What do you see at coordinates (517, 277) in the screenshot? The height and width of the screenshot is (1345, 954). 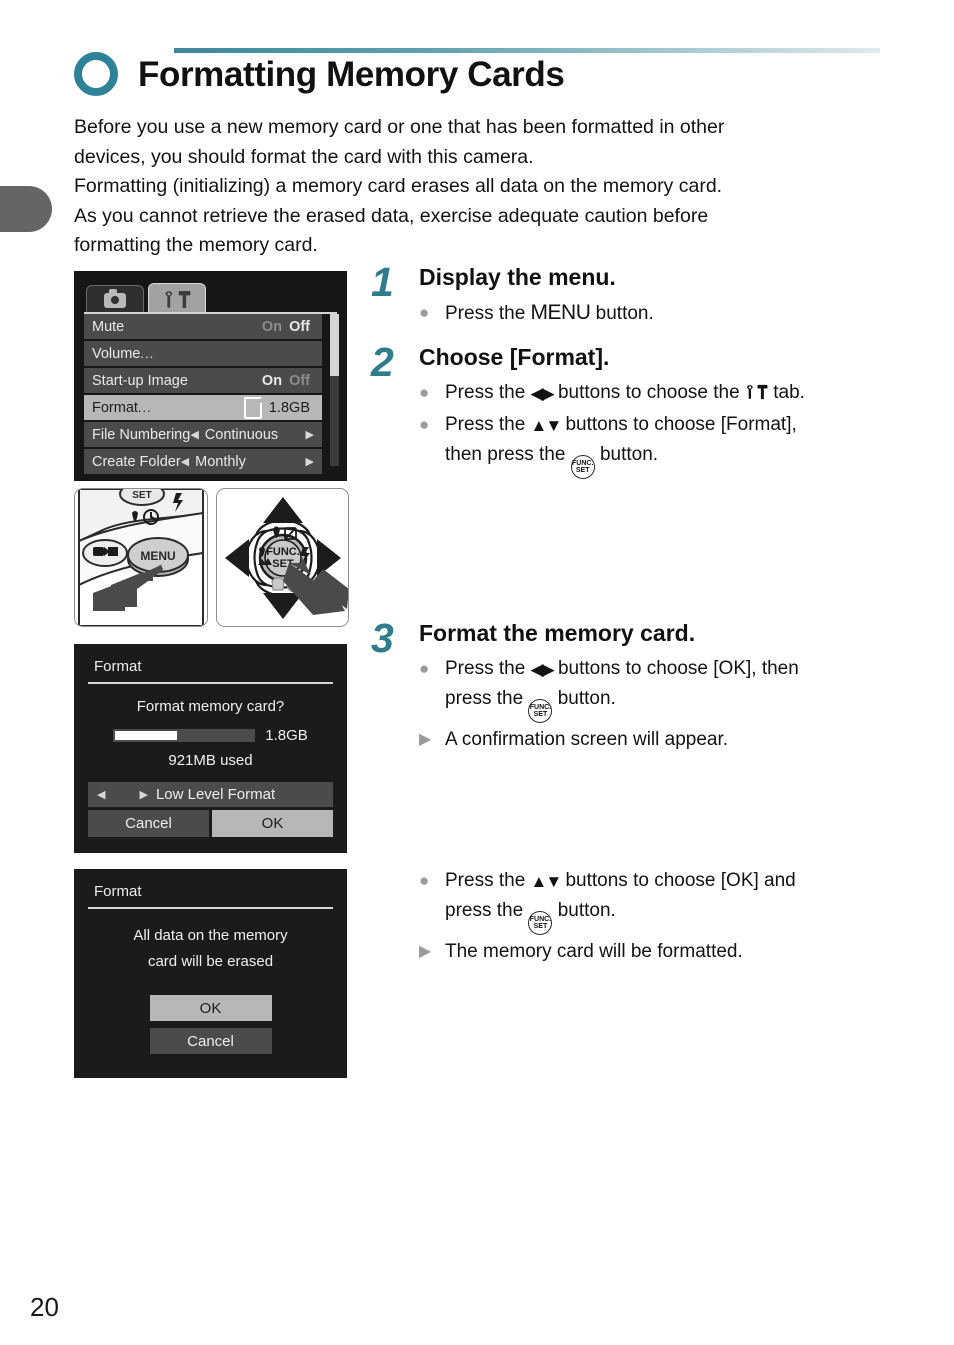 I see `step-heading: Display the menu.` at bounding box center [517, 277].